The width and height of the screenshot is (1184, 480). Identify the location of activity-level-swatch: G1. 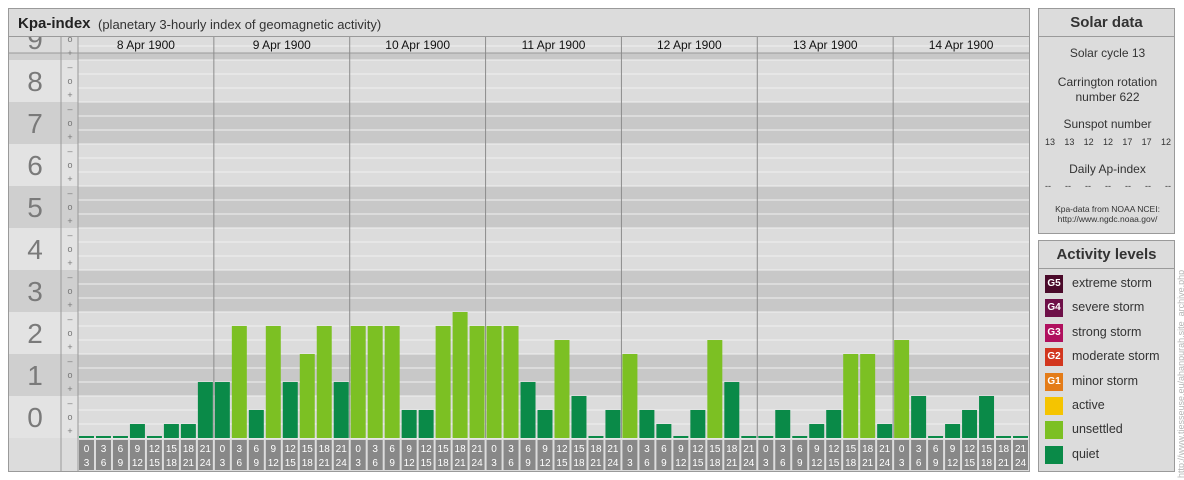
(1054, 381).